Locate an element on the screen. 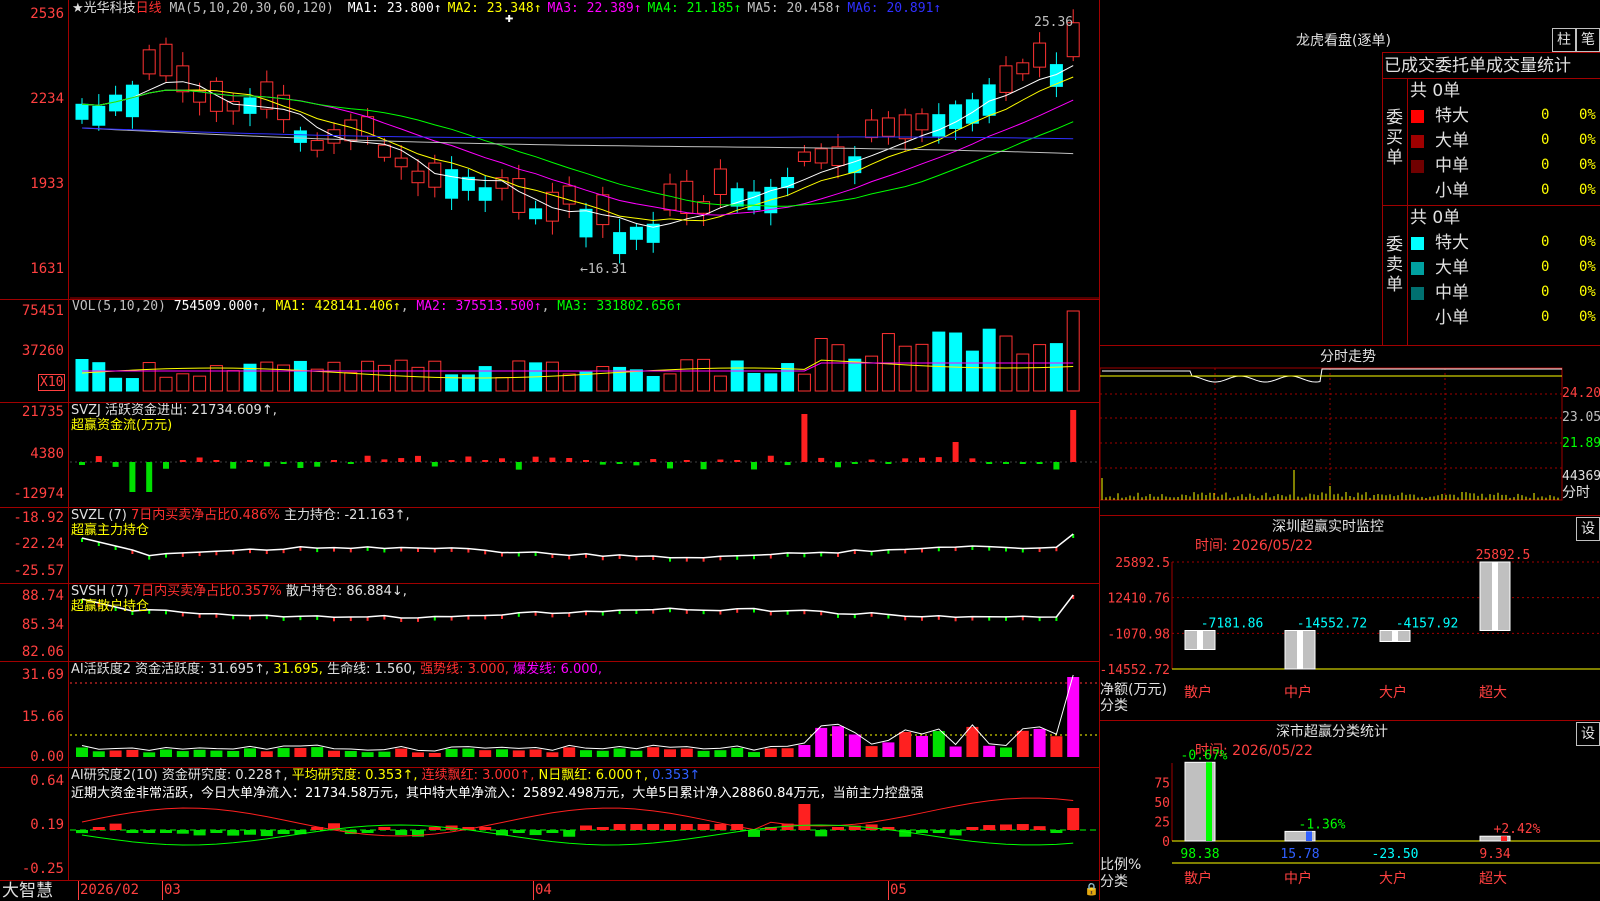  intraday-tick: 24.20 is located at coordinates (1581, 393).